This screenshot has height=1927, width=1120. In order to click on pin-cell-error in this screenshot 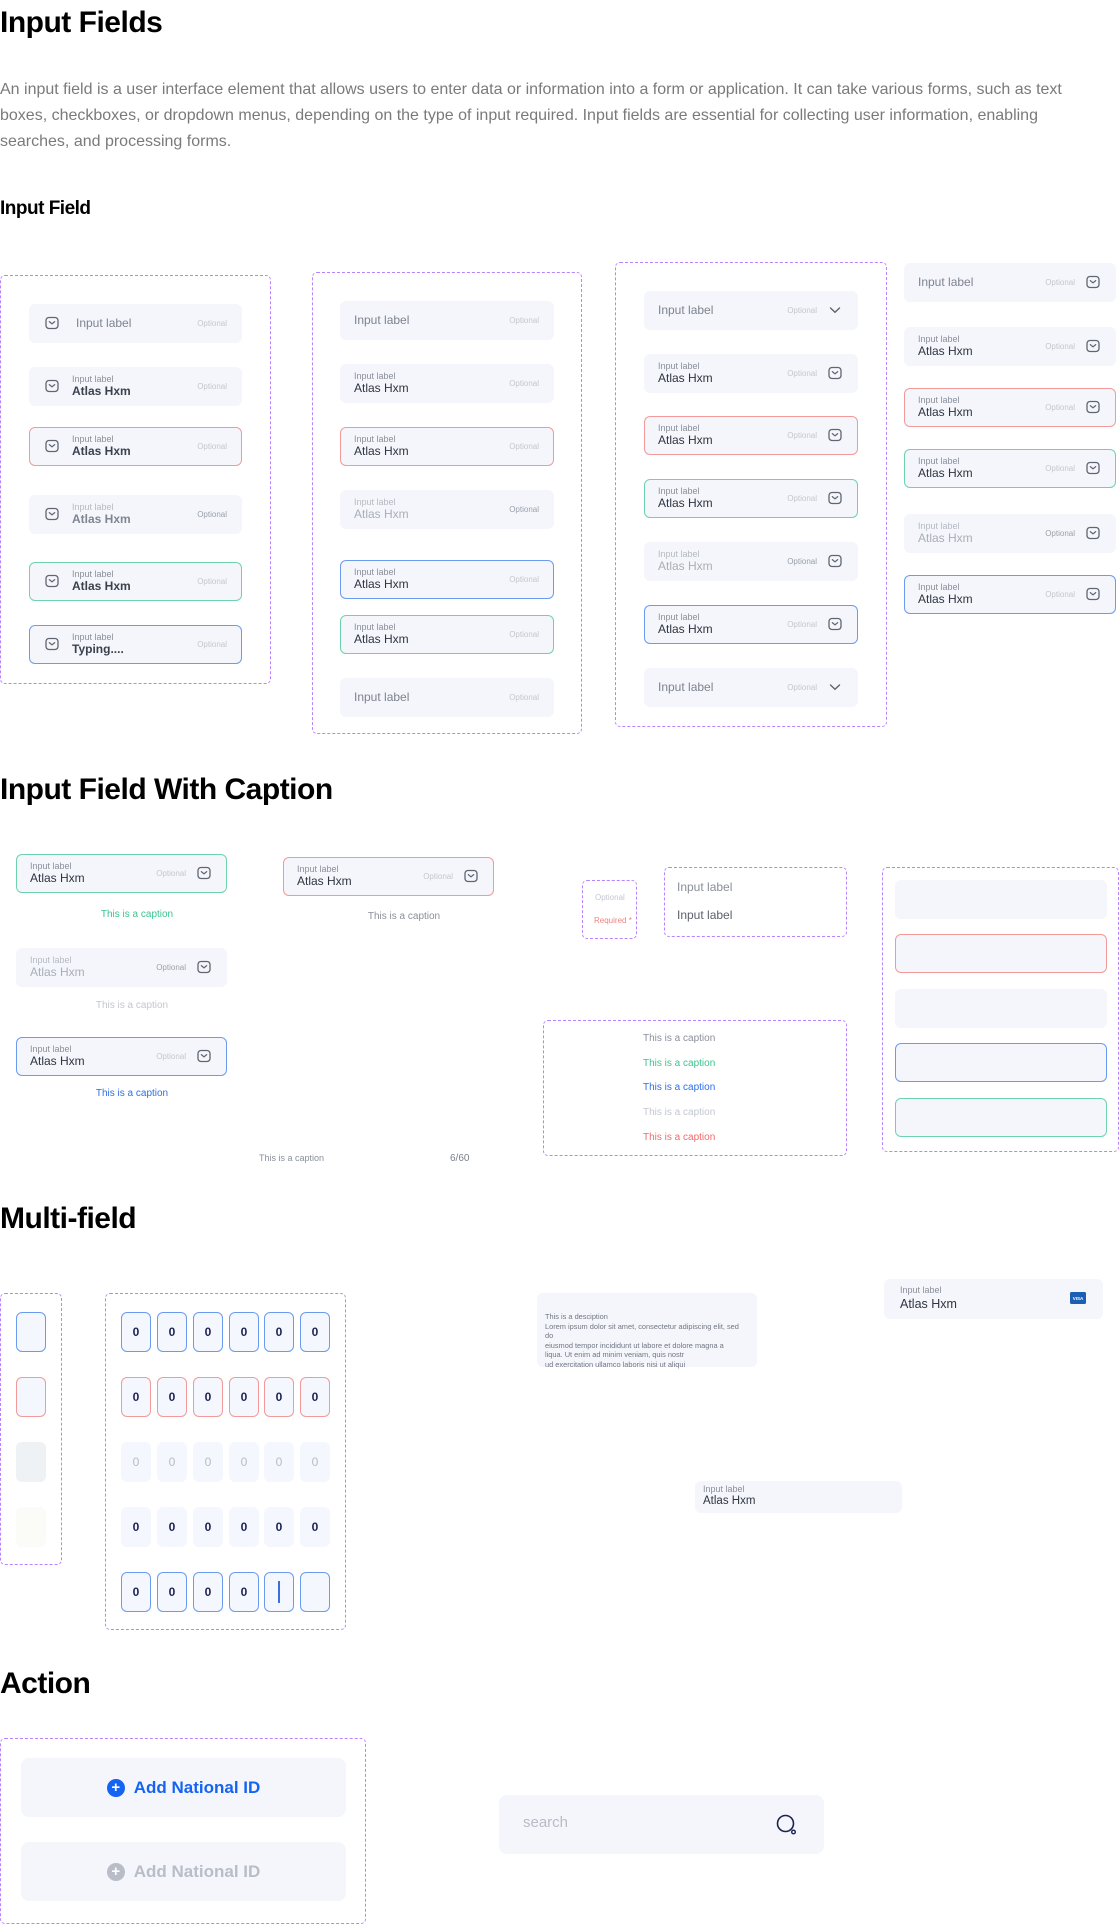, I will do `click(31, 1397)`.